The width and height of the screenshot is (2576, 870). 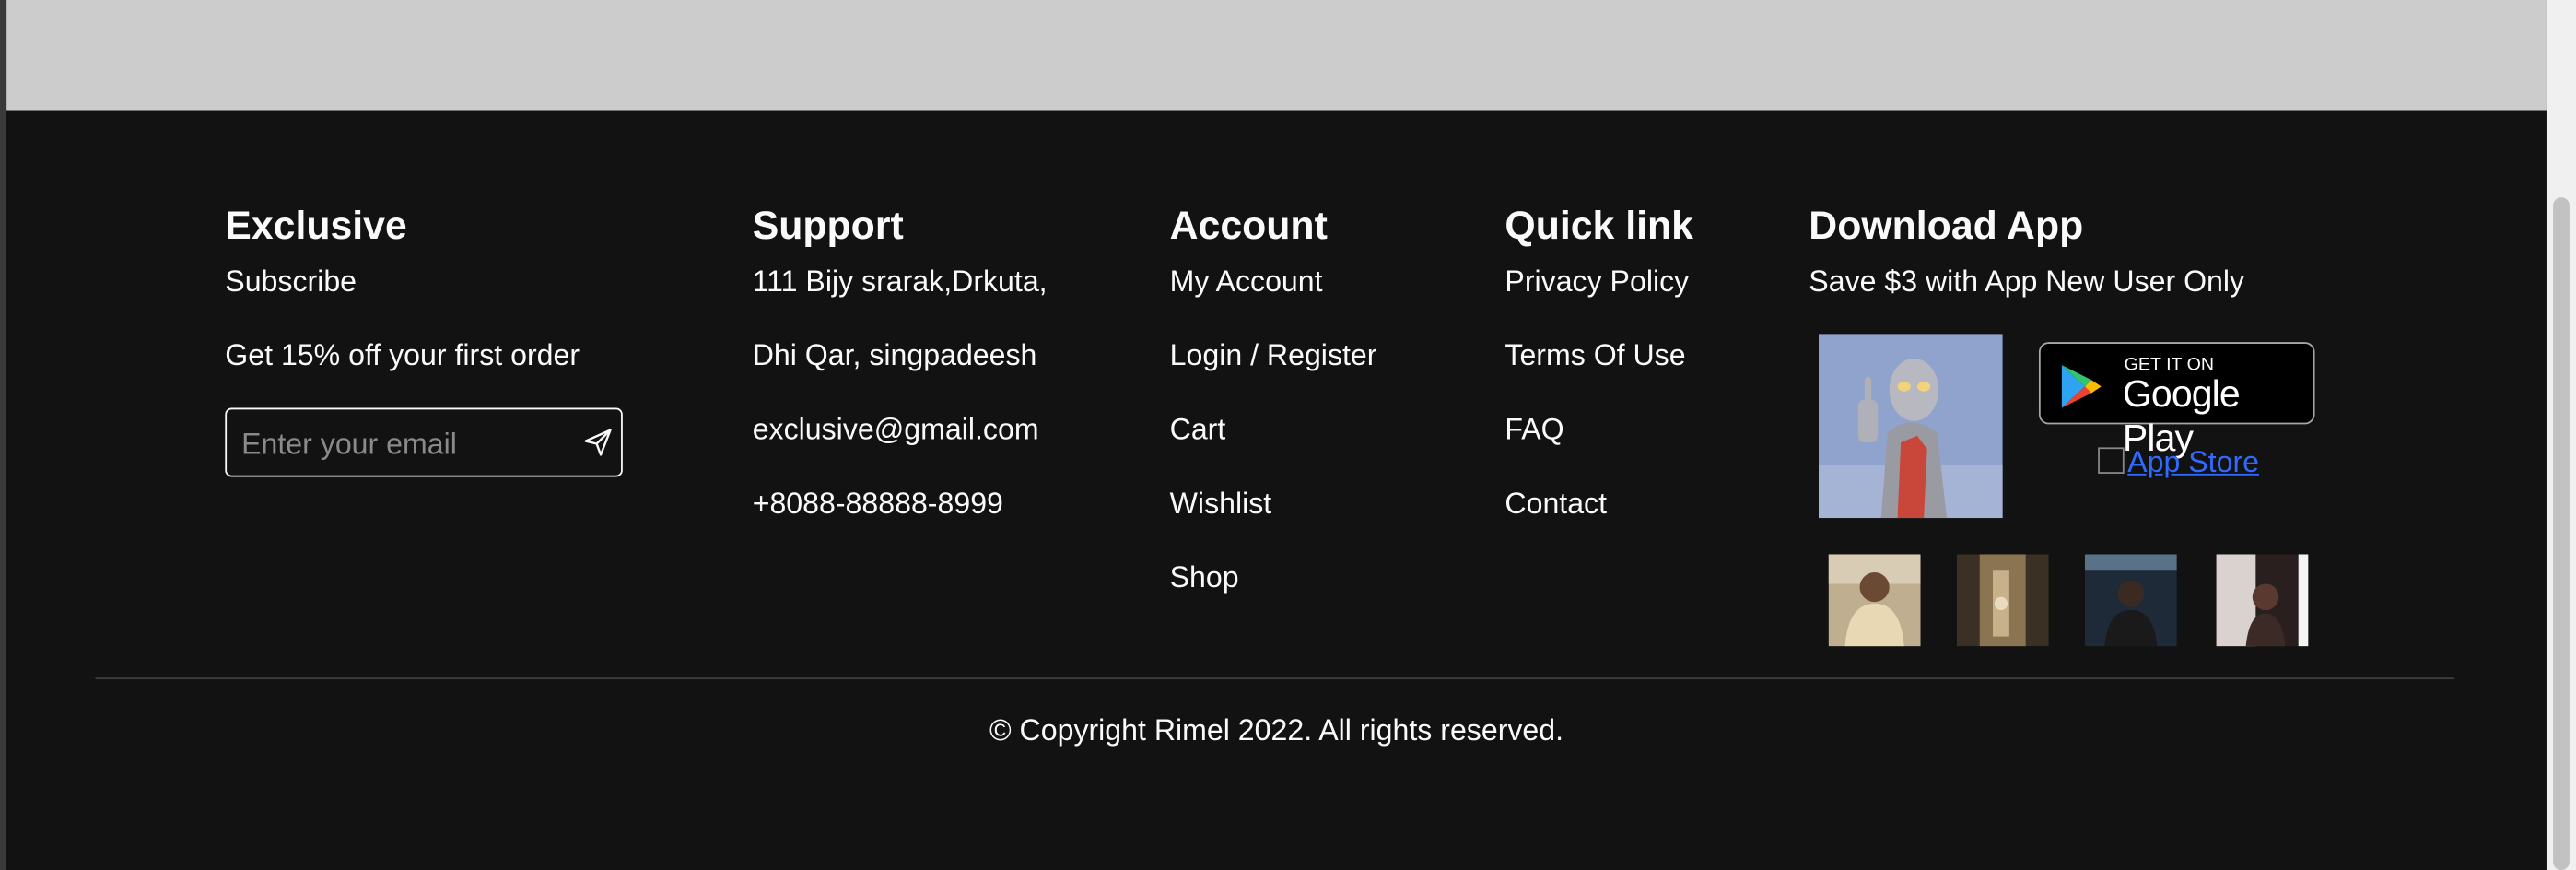 I want to click on link-terms-of-use: Terms Of Use, so click(x=1599, y=372).